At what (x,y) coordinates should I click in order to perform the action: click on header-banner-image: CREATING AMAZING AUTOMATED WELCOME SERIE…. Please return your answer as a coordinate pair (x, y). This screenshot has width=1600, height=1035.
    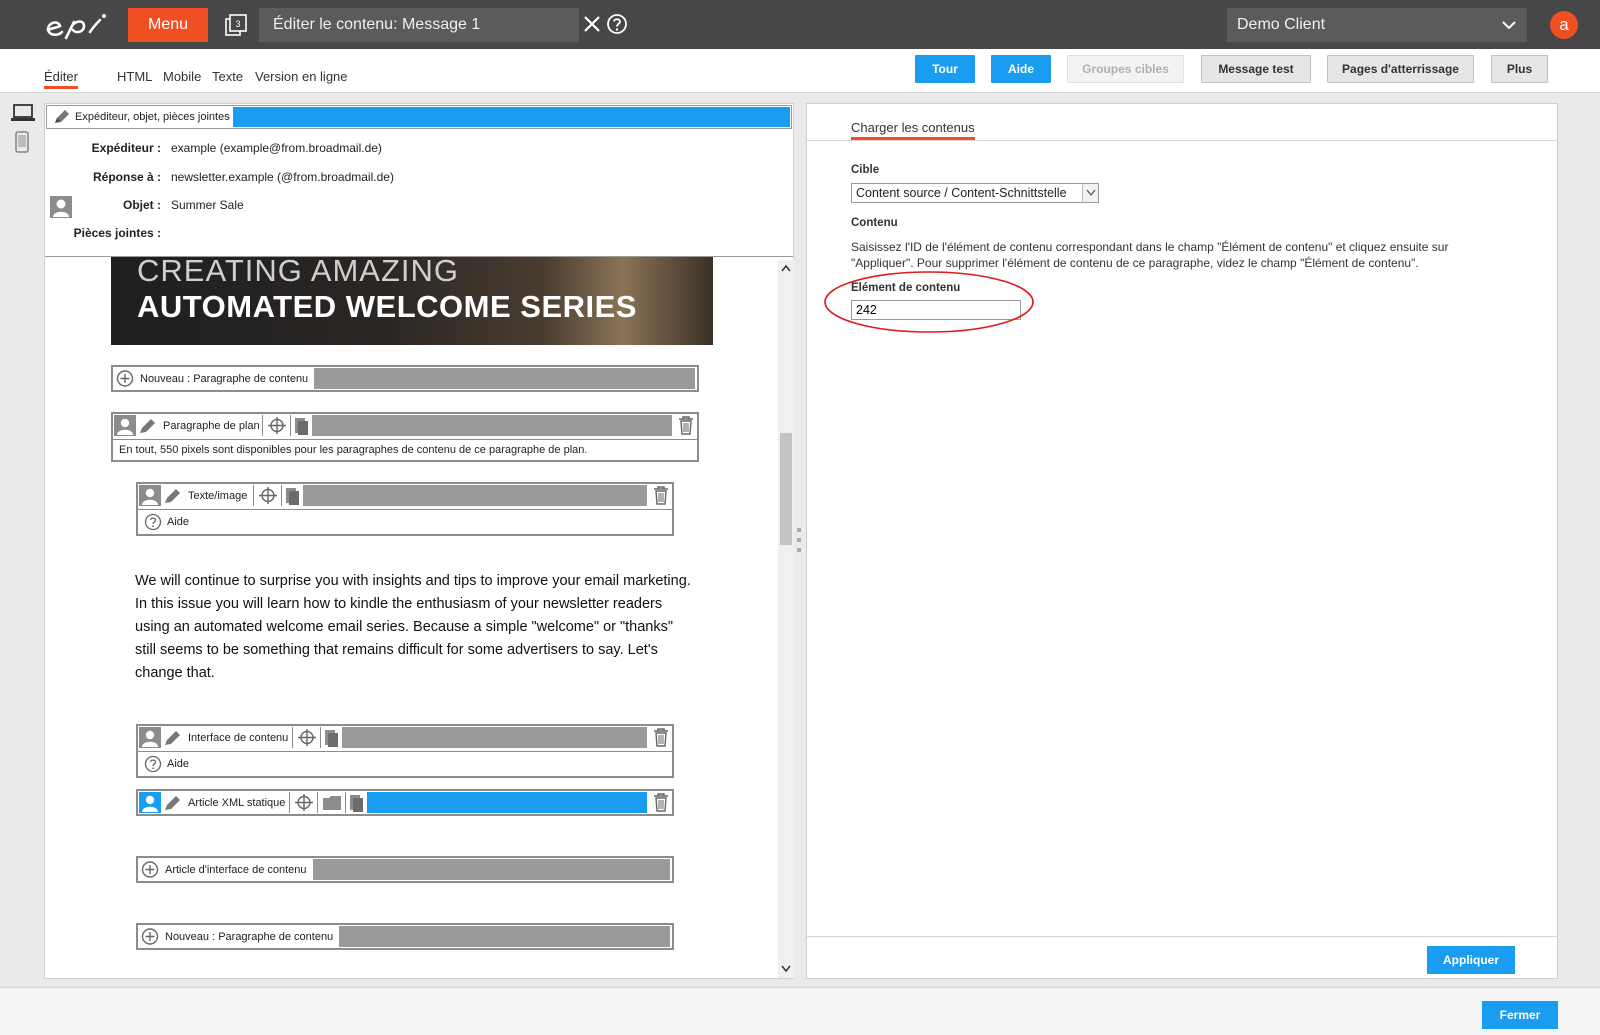
    Looking at the image, I should click on (412, 301).